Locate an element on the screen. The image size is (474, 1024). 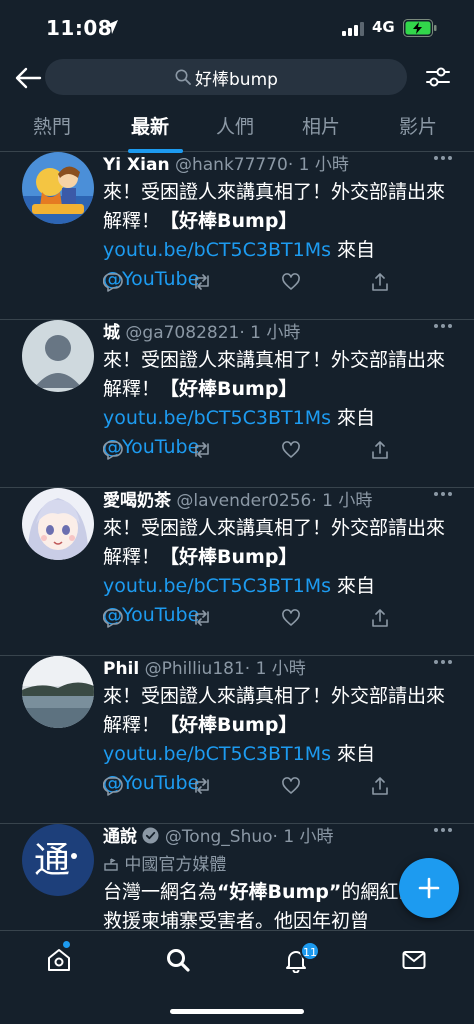
tab-photos: 相片 is located at coordinates (321, 132).